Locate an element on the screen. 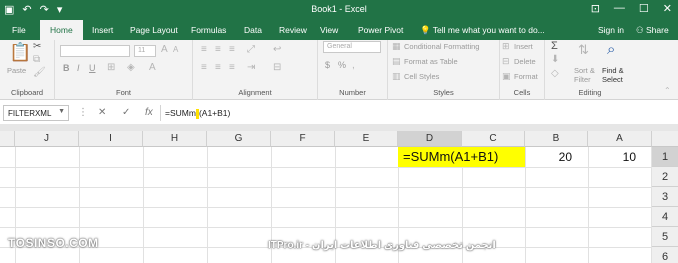 The width and height of the screenshot is (678, 263). format-painter-icon: 🖌 is located at coordinates (39, 72).